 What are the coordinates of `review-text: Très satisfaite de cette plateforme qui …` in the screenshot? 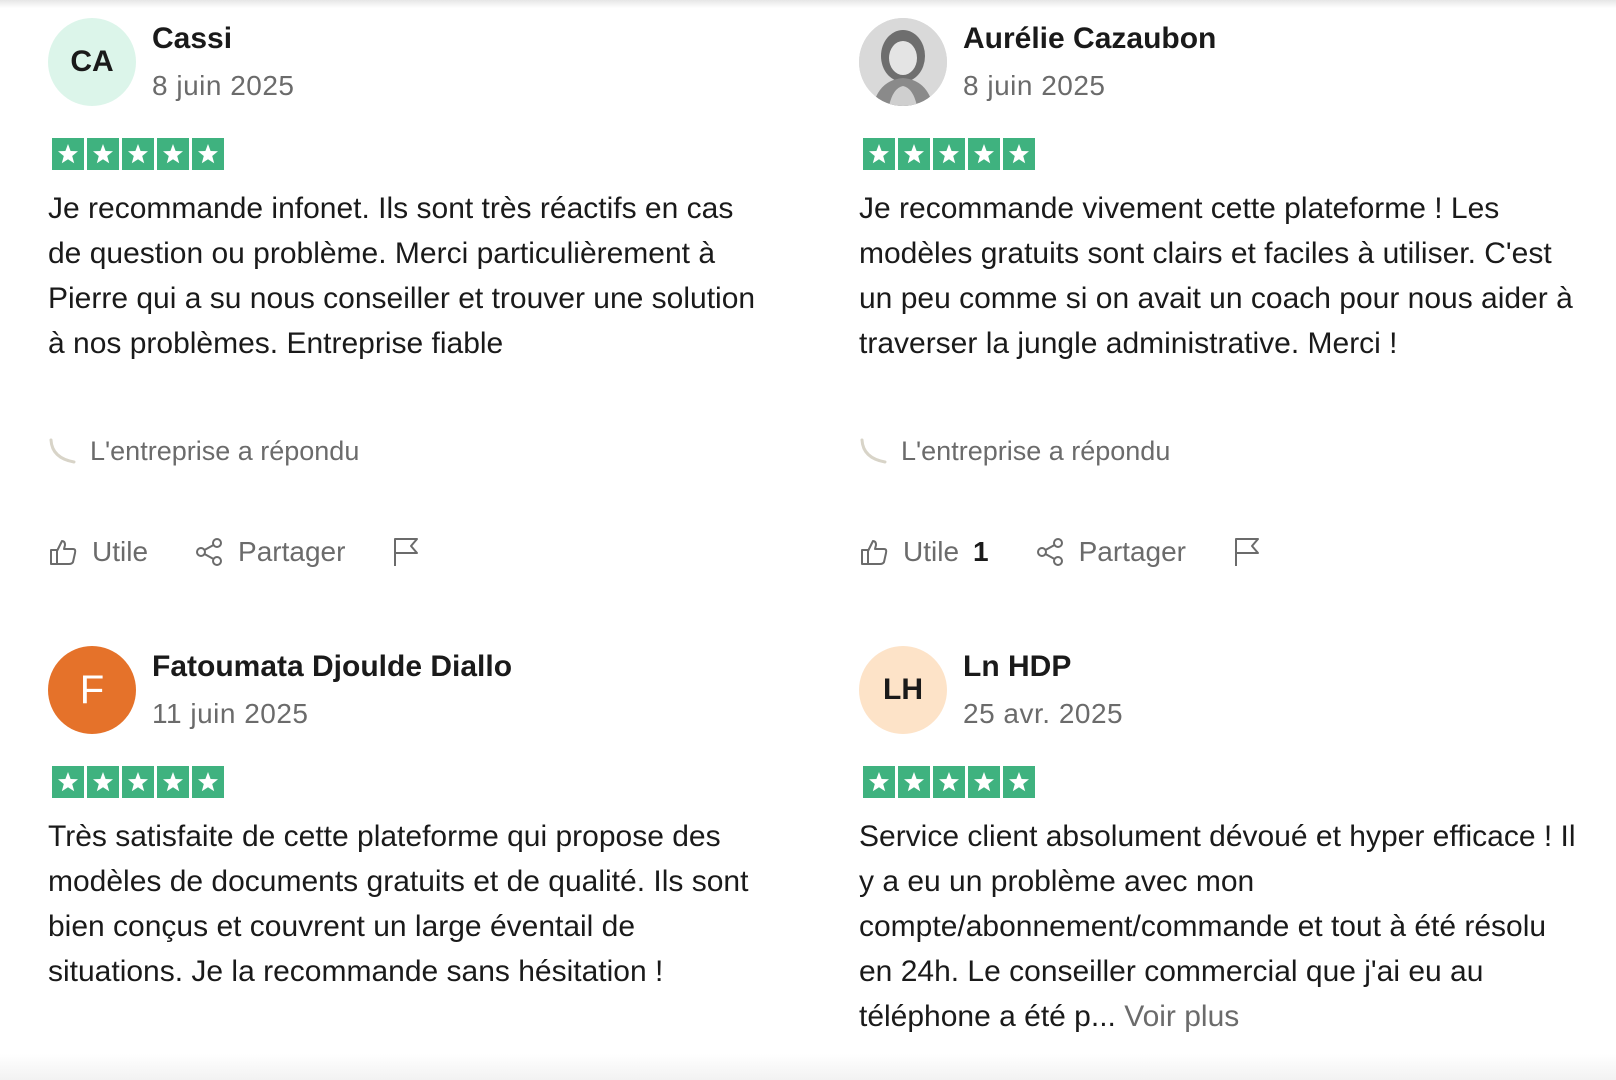 It's located at (398, 904).